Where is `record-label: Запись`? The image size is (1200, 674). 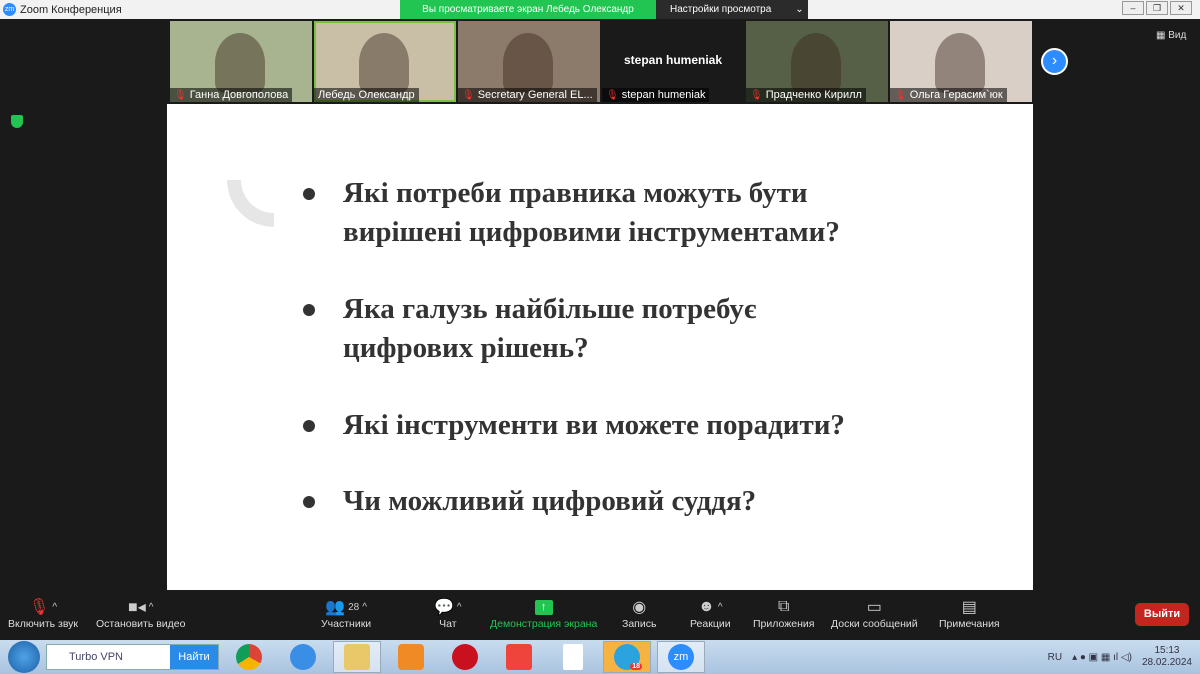
record-label: Запись is located at coordinates (639, 624).